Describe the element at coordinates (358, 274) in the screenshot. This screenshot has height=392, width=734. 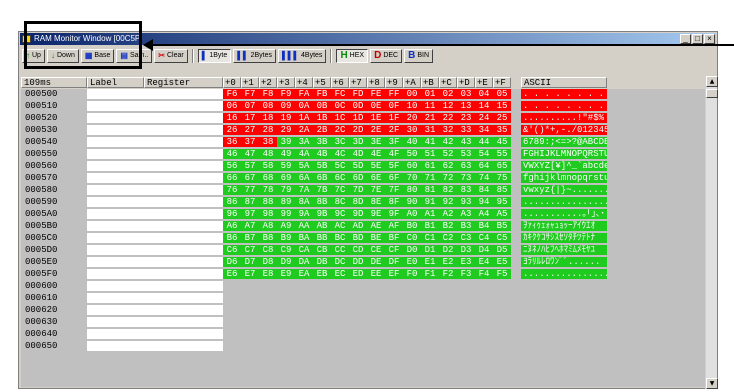
I see `byte-cell: ED` at that location.